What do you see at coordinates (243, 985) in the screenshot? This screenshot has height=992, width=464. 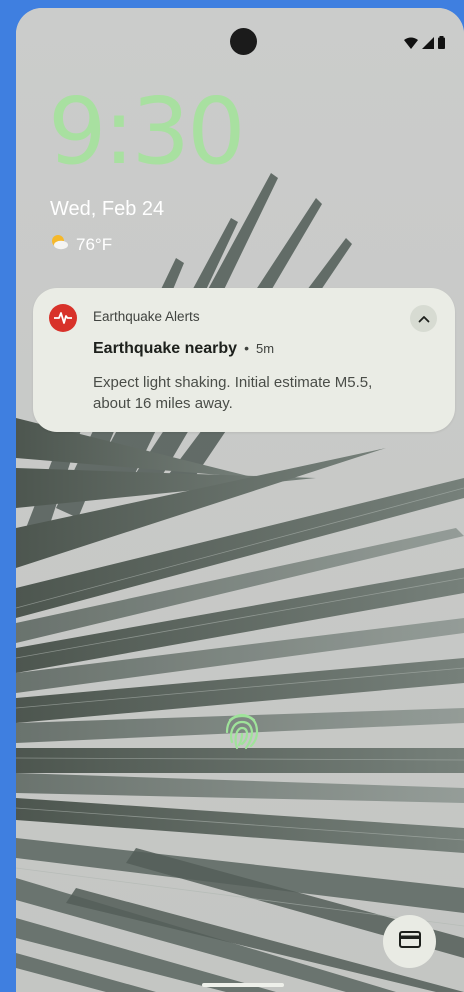 I see `home-gesture-handle` at bounding box center [243, 985].